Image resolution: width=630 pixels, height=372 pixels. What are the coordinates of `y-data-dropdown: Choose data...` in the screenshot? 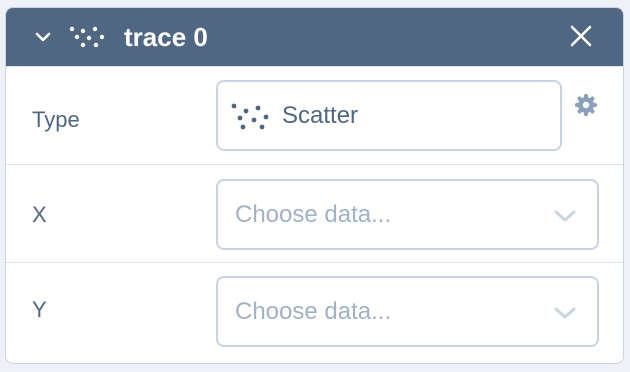 It's located at (407, 311).